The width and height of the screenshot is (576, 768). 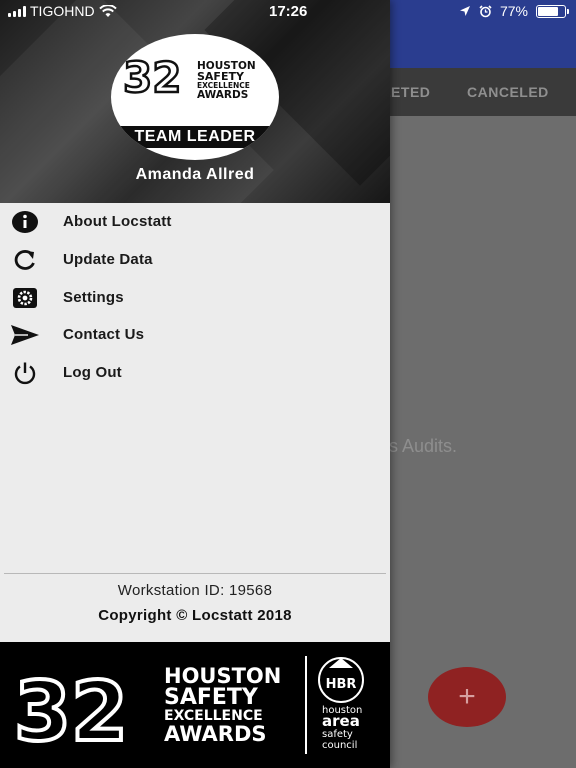 What do you see at coordinates (195, 174) in the screenshot?
I see `user-name: Amanda Allred` at bounding box center [195, 174].